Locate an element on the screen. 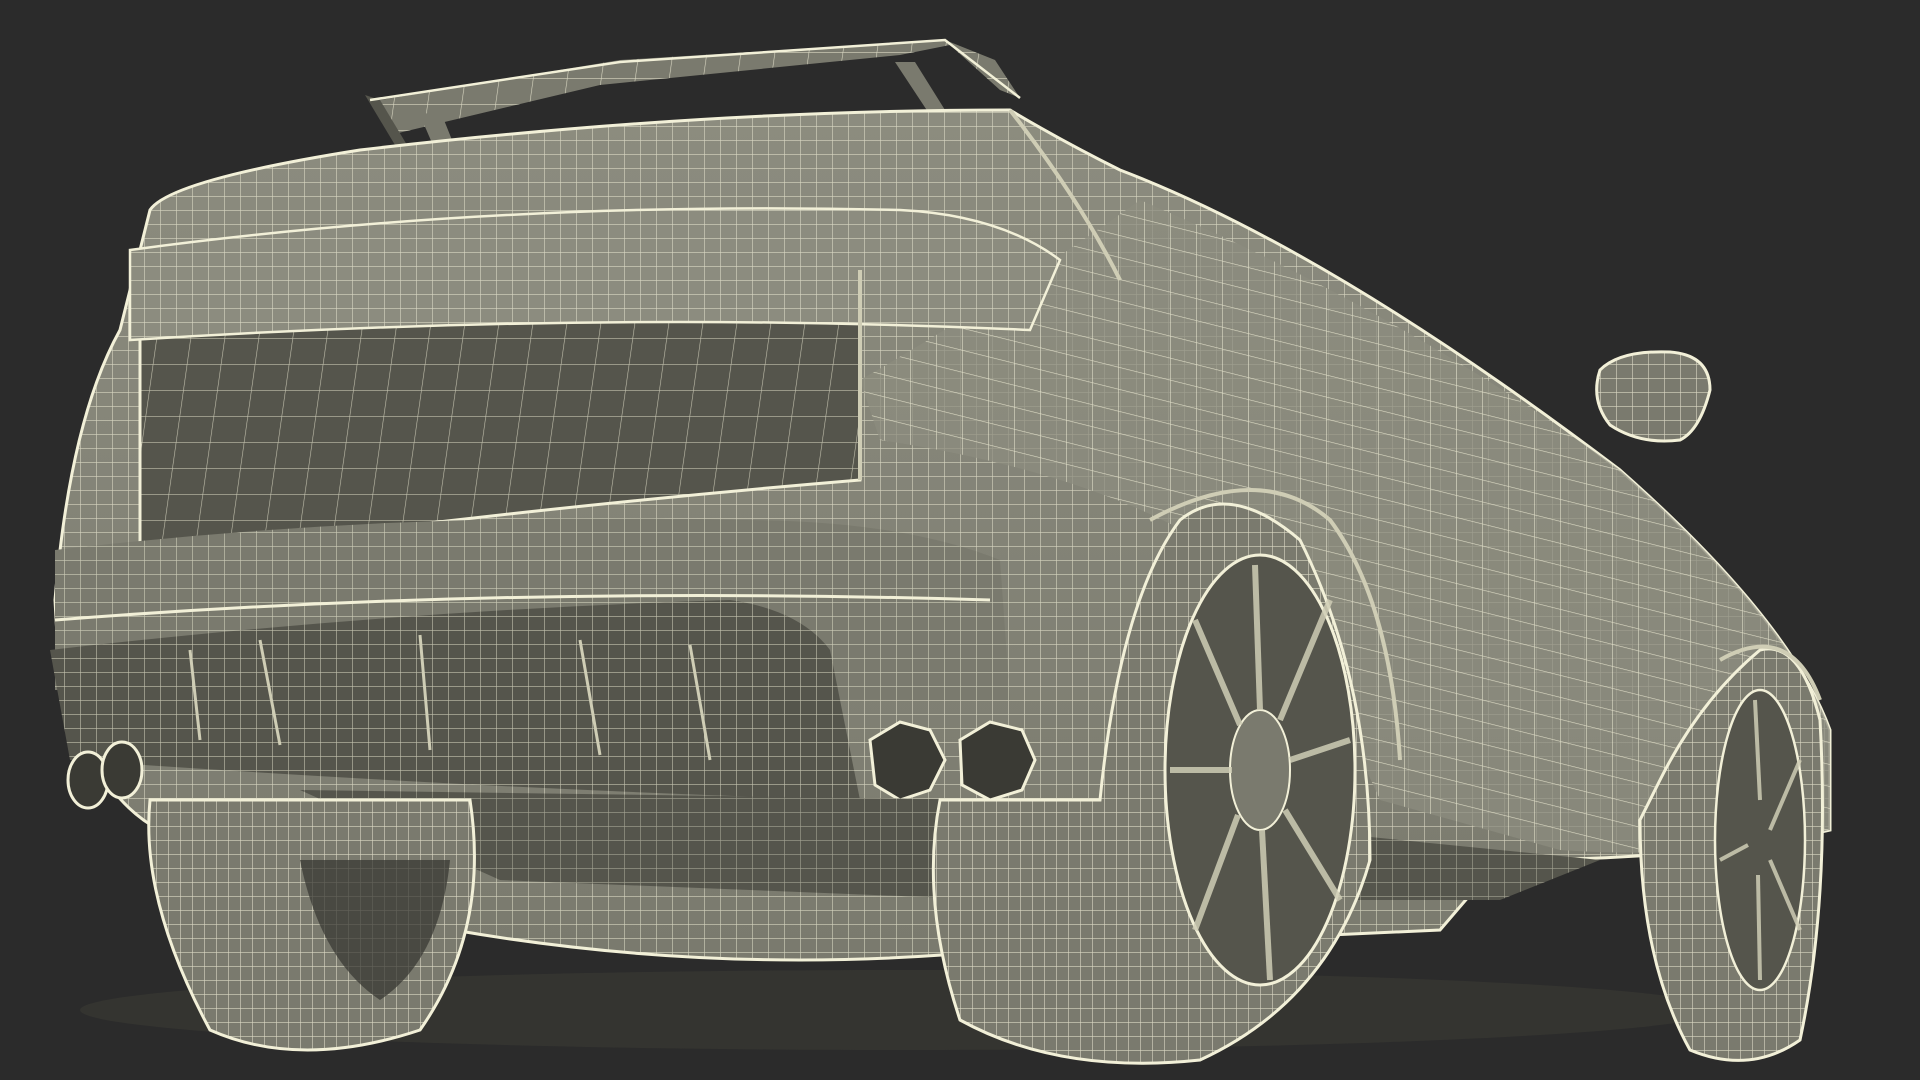 The height and width of the screenshot is (1080, 1920). right-rear-rim is located at coordinates (1260, 770).